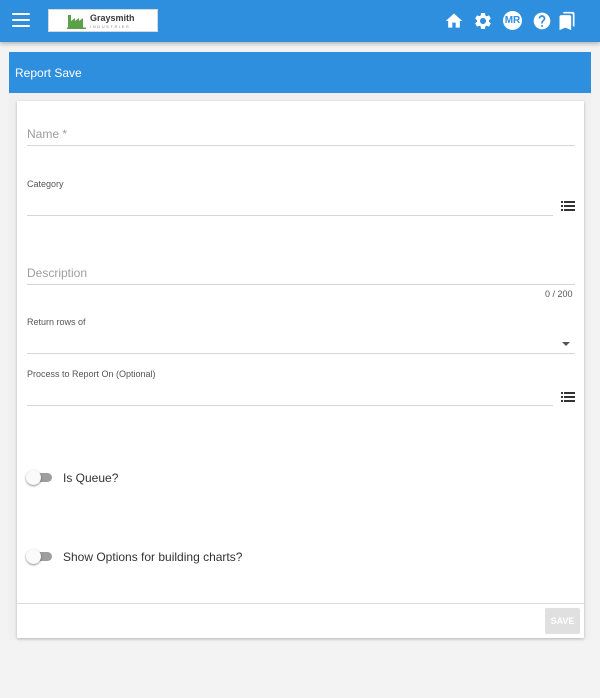  What do you see at coordinates (91, 478) in the screenshot?
I see `is-queue-label: Is Queue?` at bounding box center [91, 478].